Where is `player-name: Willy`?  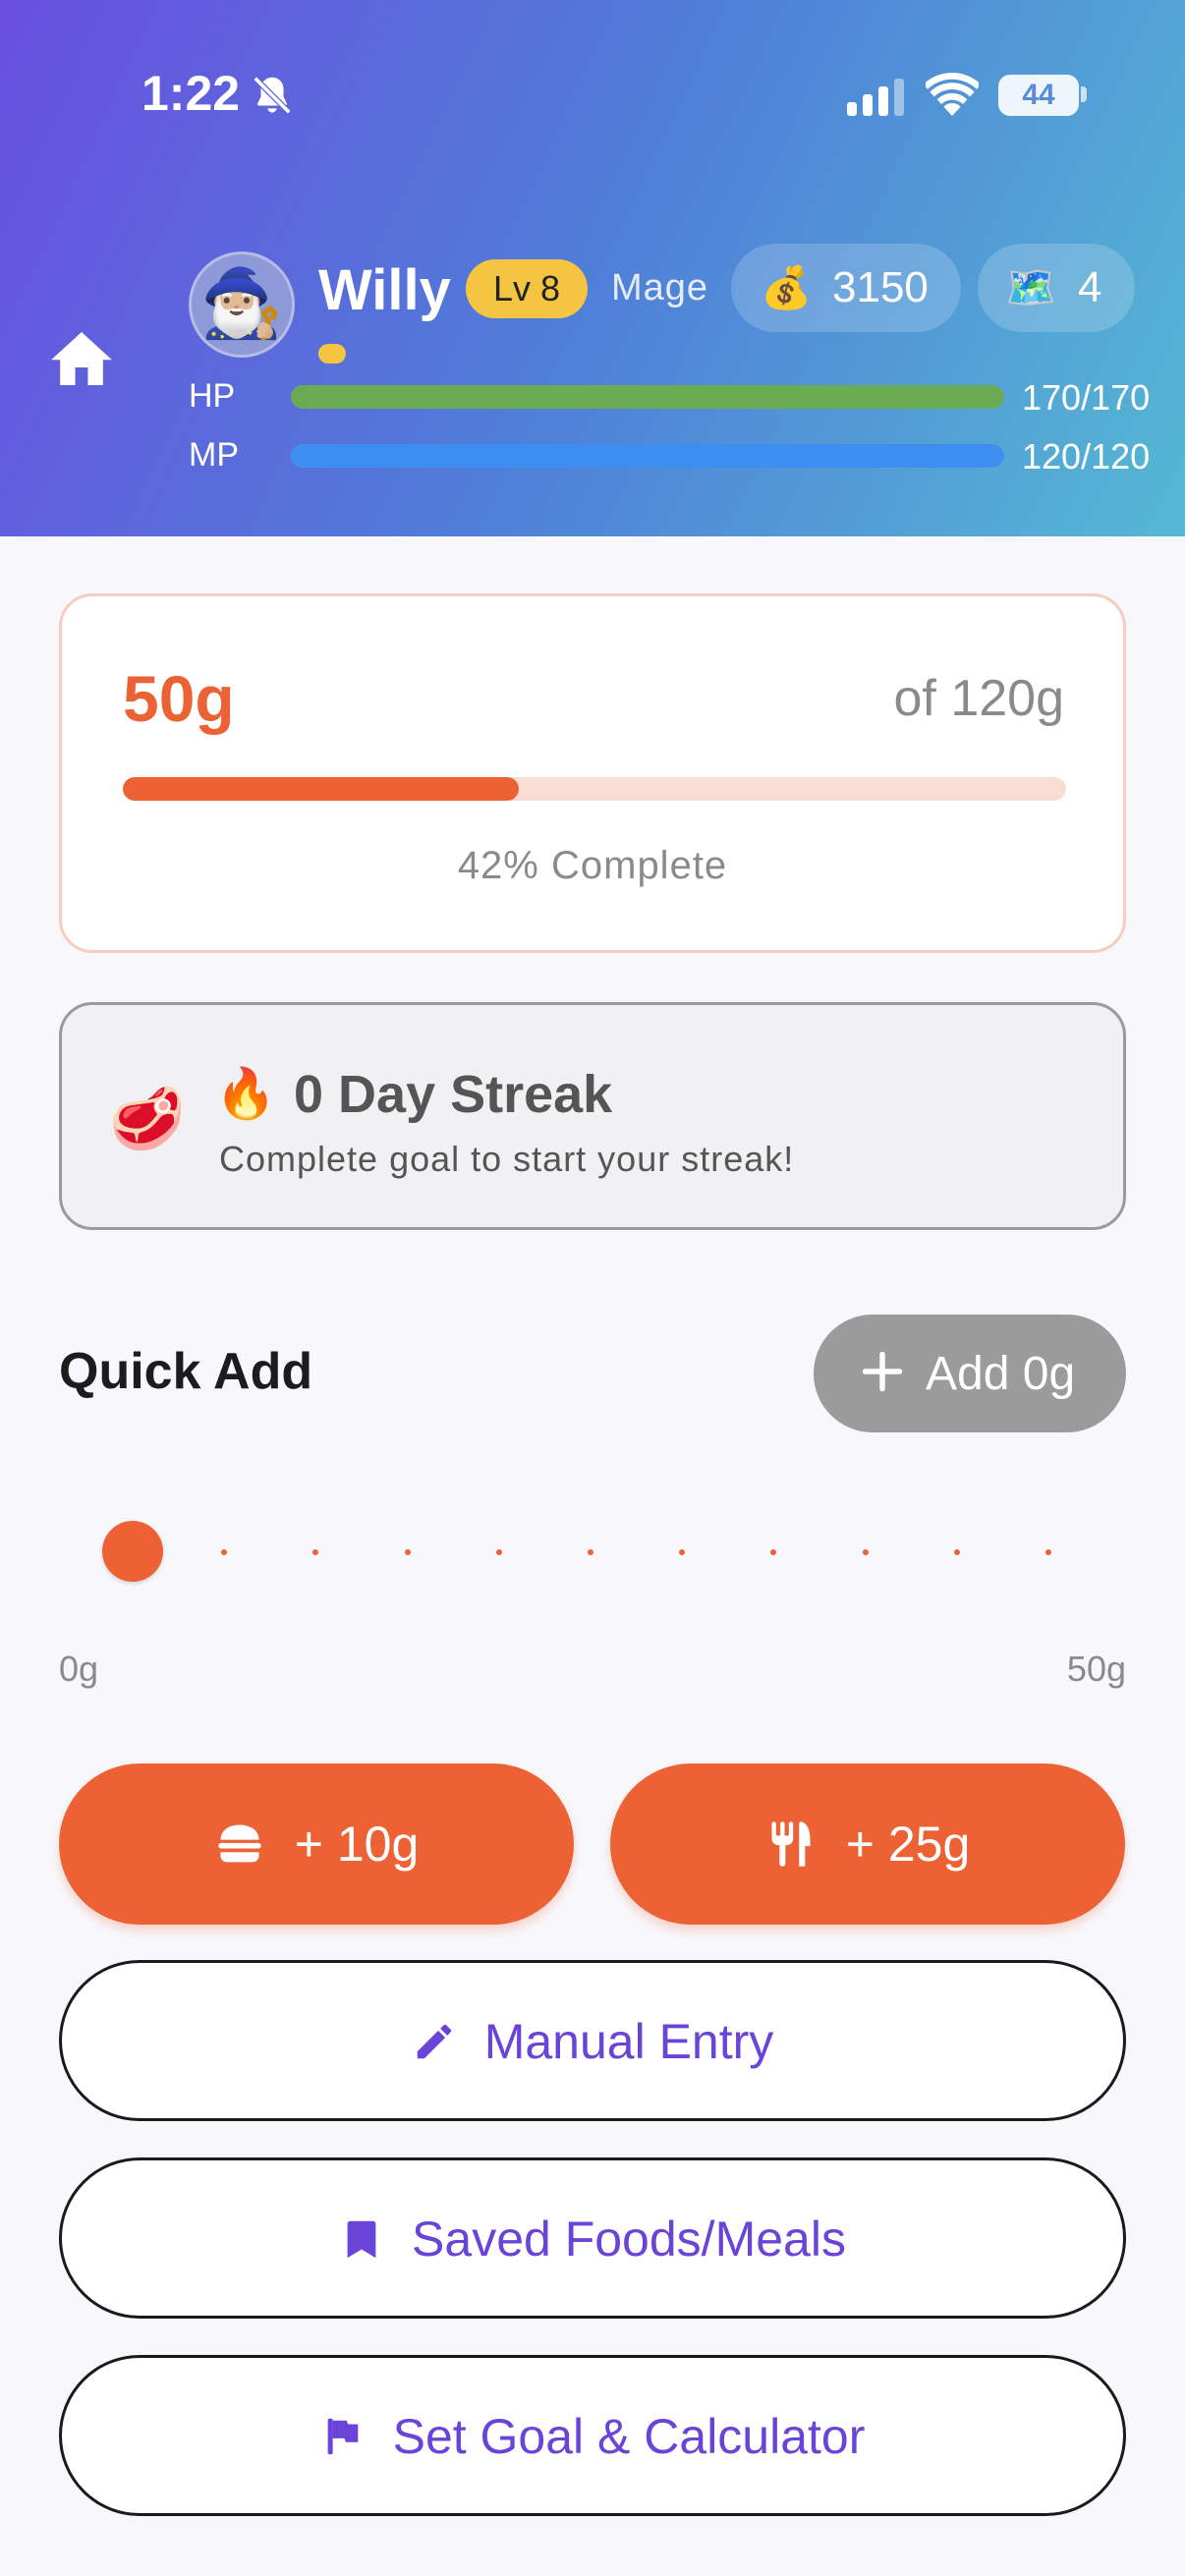
player-name: Willy is located at coordinates (384, 290).